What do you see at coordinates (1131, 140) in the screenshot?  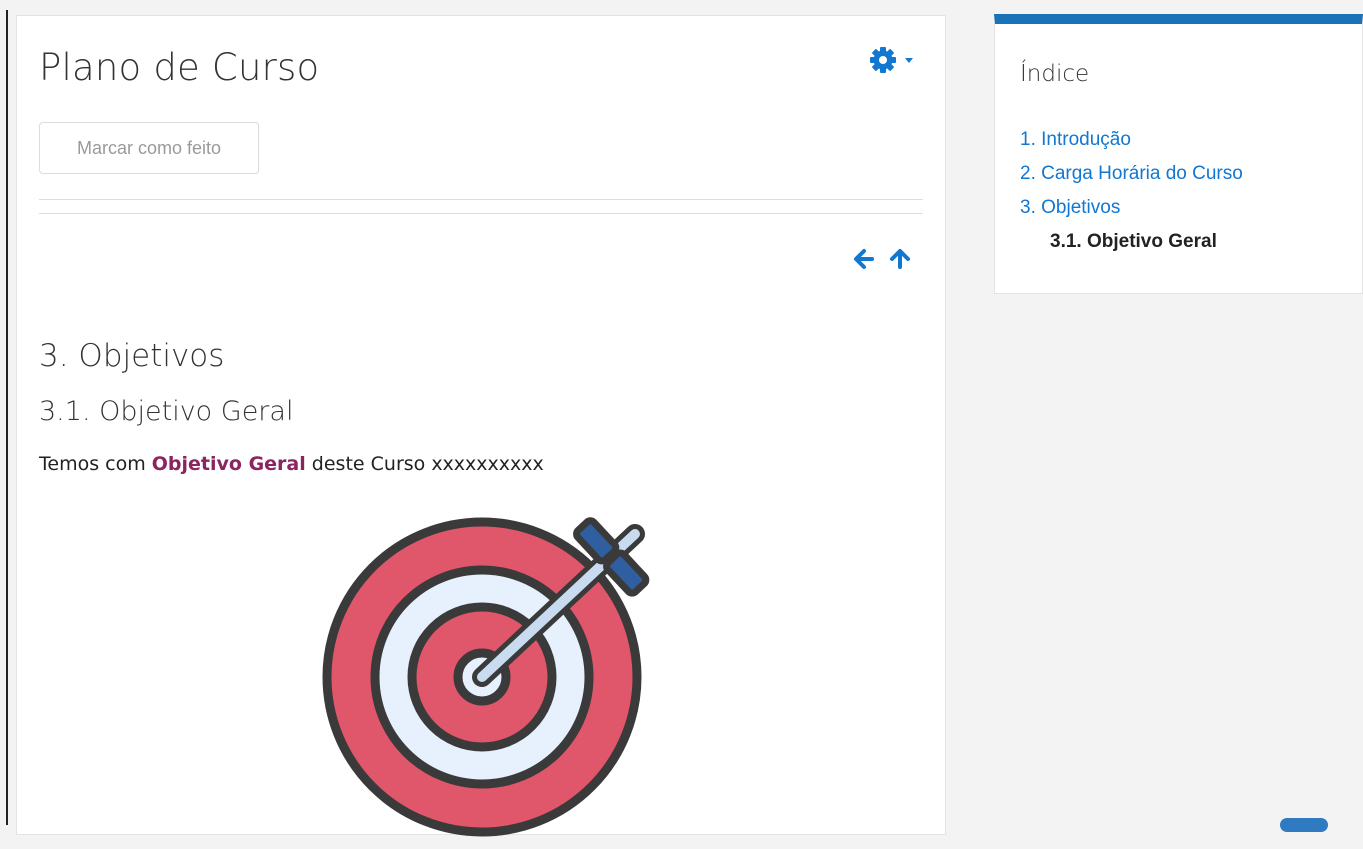 I see `index-item: 1. Introdução` at bounding box center [1131, 140].